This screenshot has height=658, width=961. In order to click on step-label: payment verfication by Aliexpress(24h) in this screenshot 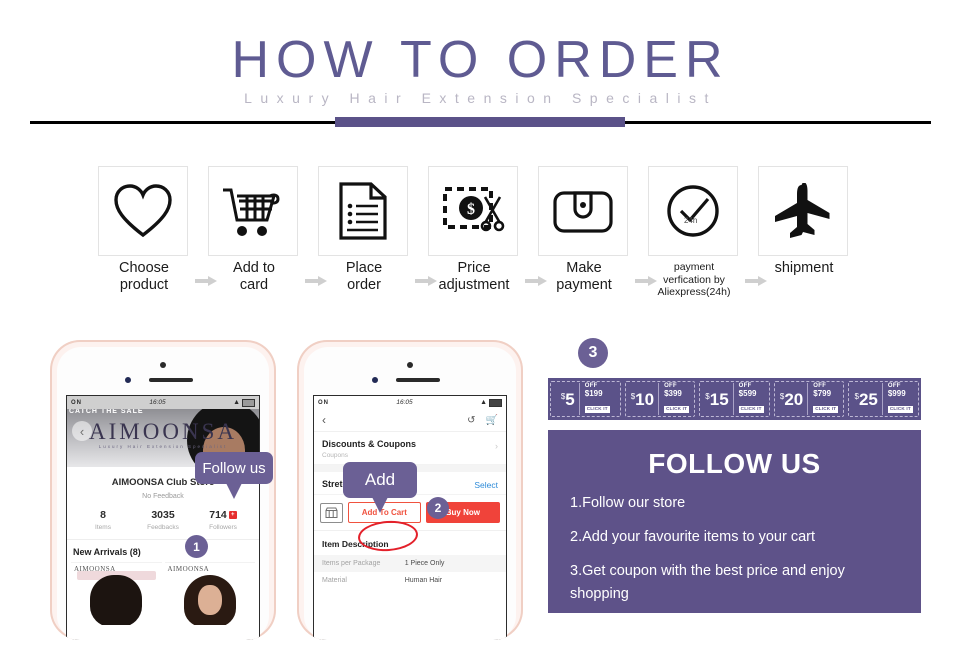, I will do `click(694, 280)`.